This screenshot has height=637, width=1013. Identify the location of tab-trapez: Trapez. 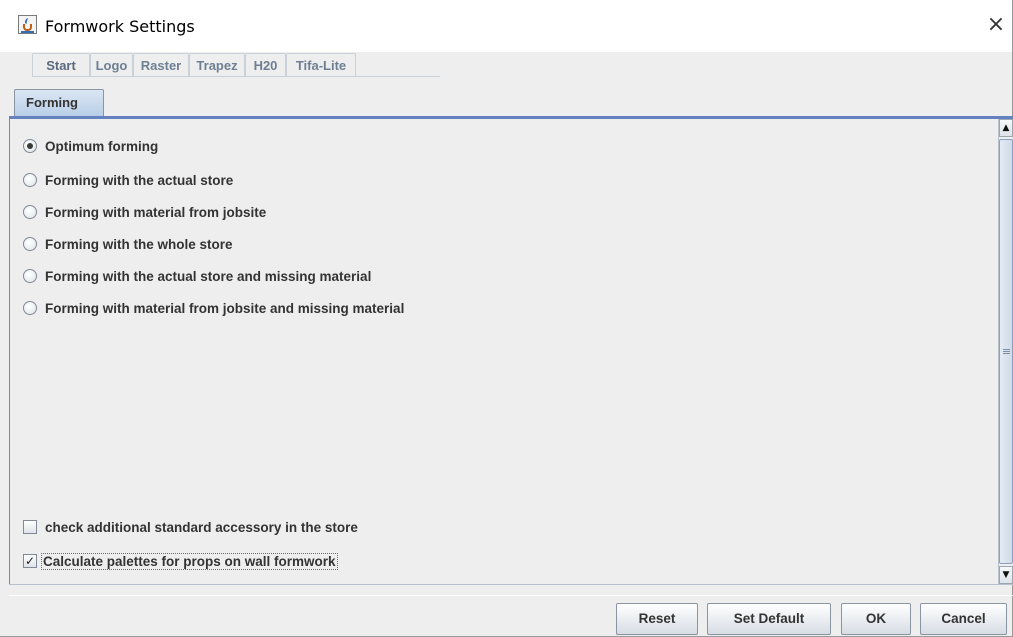
(217, 65).